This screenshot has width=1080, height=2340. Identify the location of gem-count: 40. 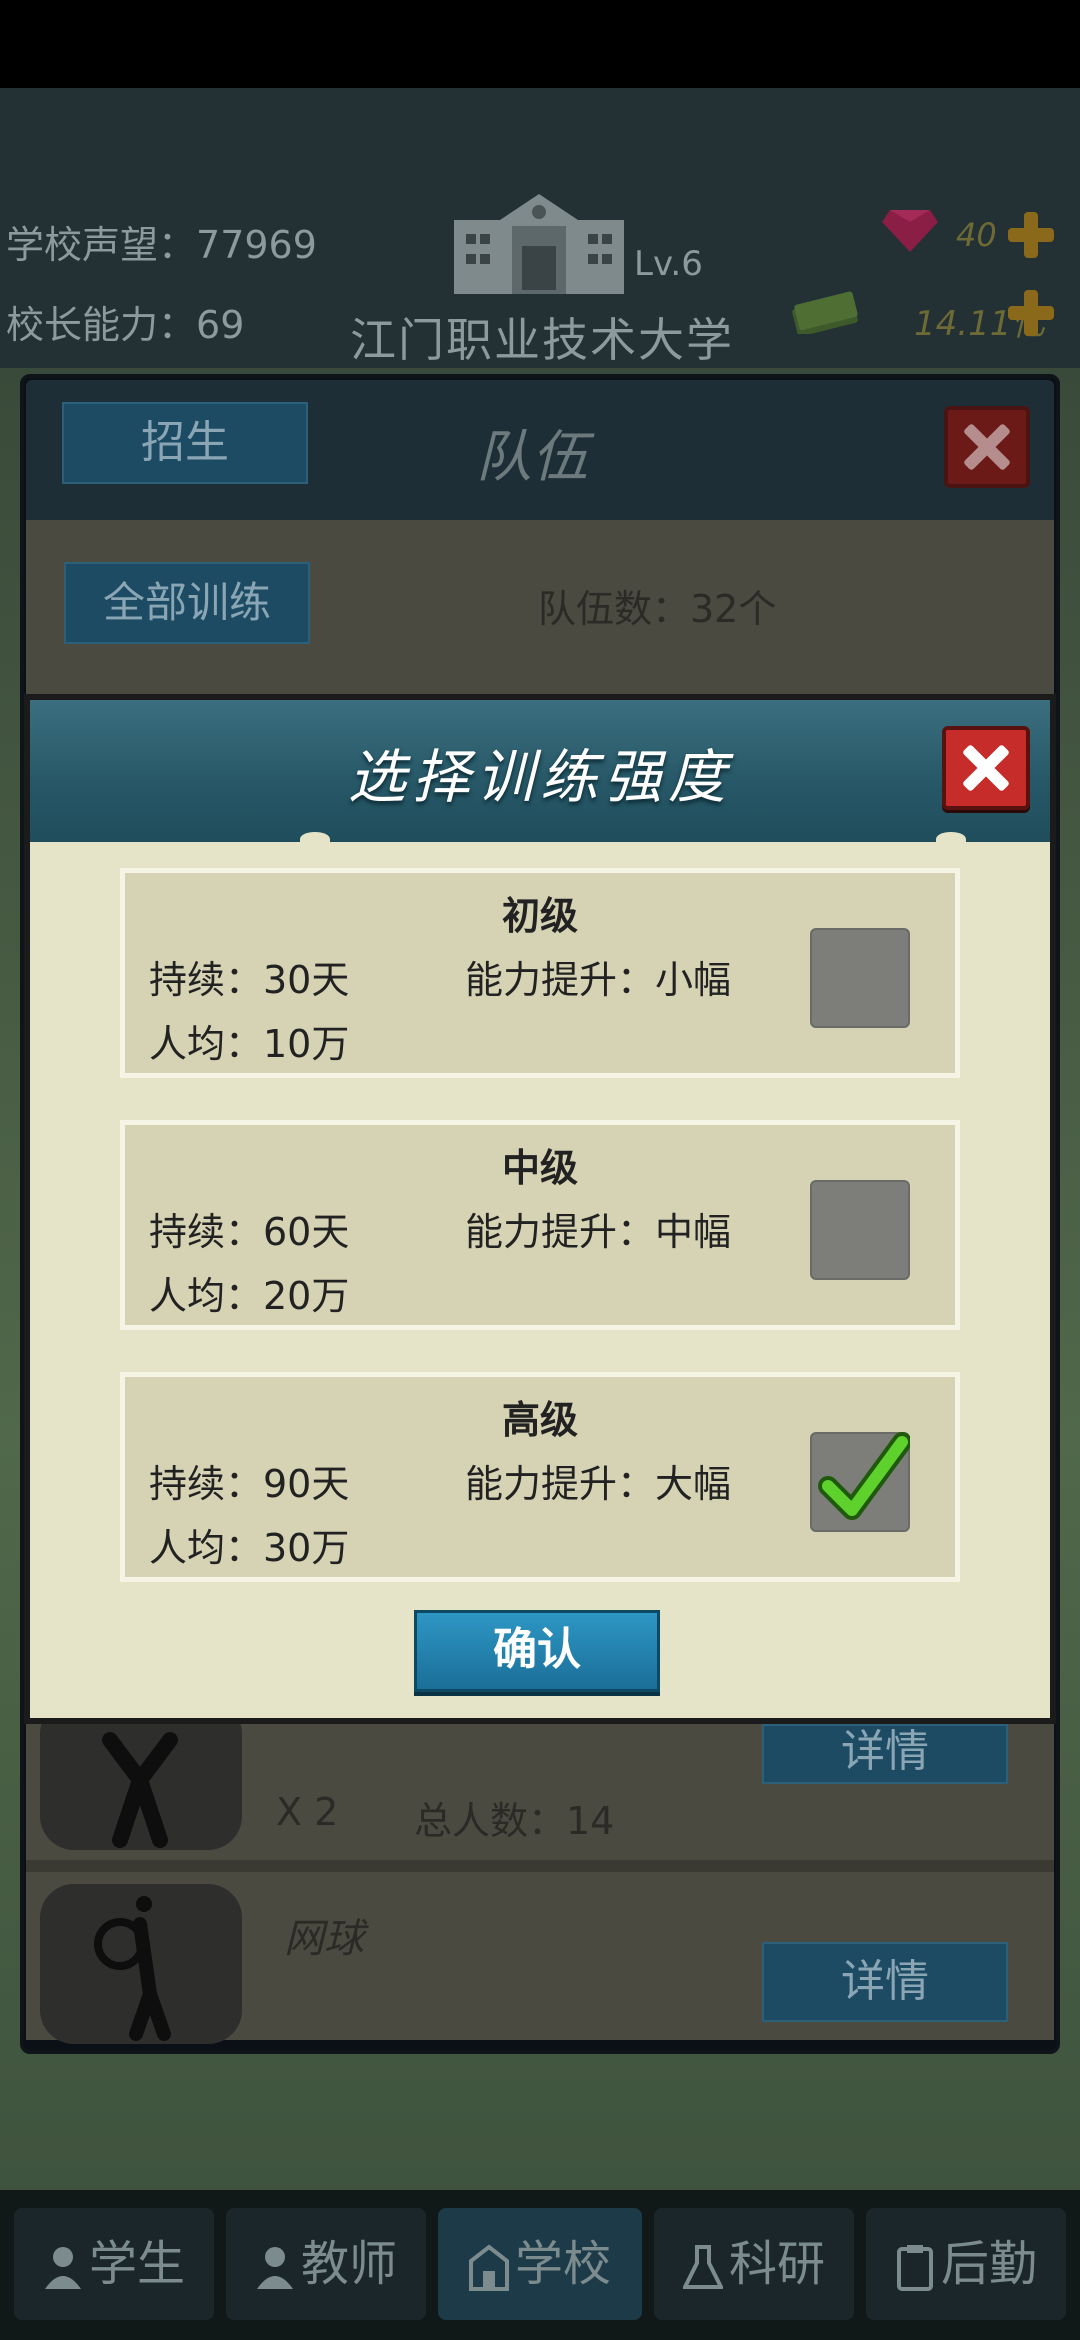
(976, 235).